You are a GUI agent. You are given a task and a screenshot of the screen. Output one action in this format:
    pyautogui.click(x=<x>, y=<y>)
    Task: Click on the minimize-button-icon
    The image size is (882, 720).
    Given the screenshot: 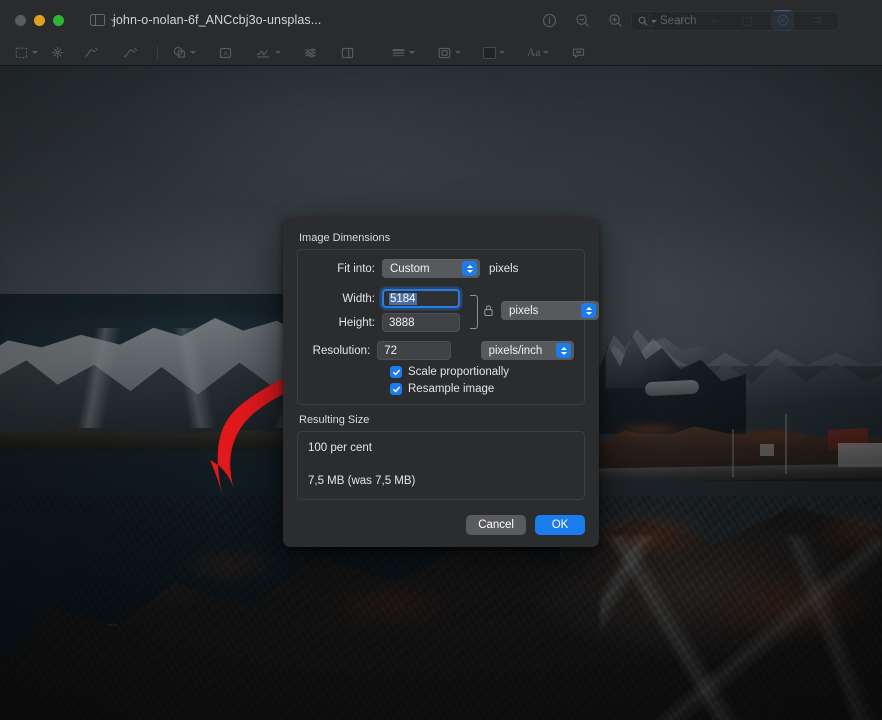 What is the action you would take?
    pyautogui.click(x=39, y=20)
    